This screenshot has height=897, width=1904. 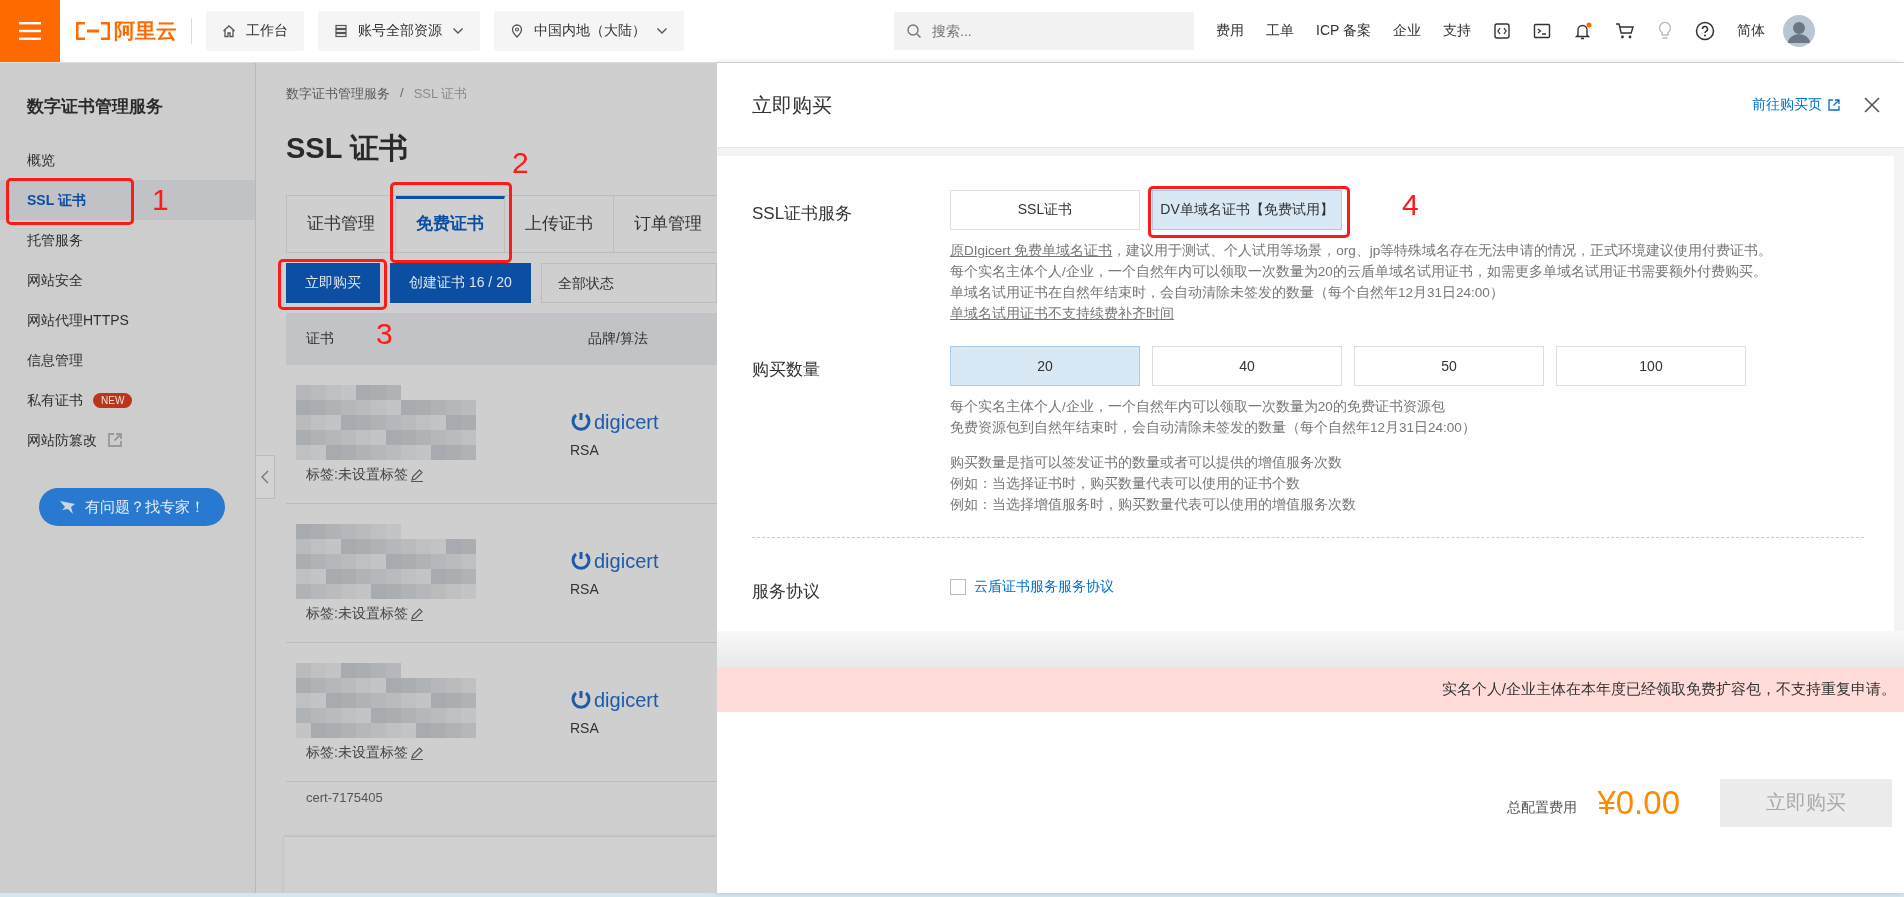 I want to click on top-link: 企业, so click(x=1407, y=31).